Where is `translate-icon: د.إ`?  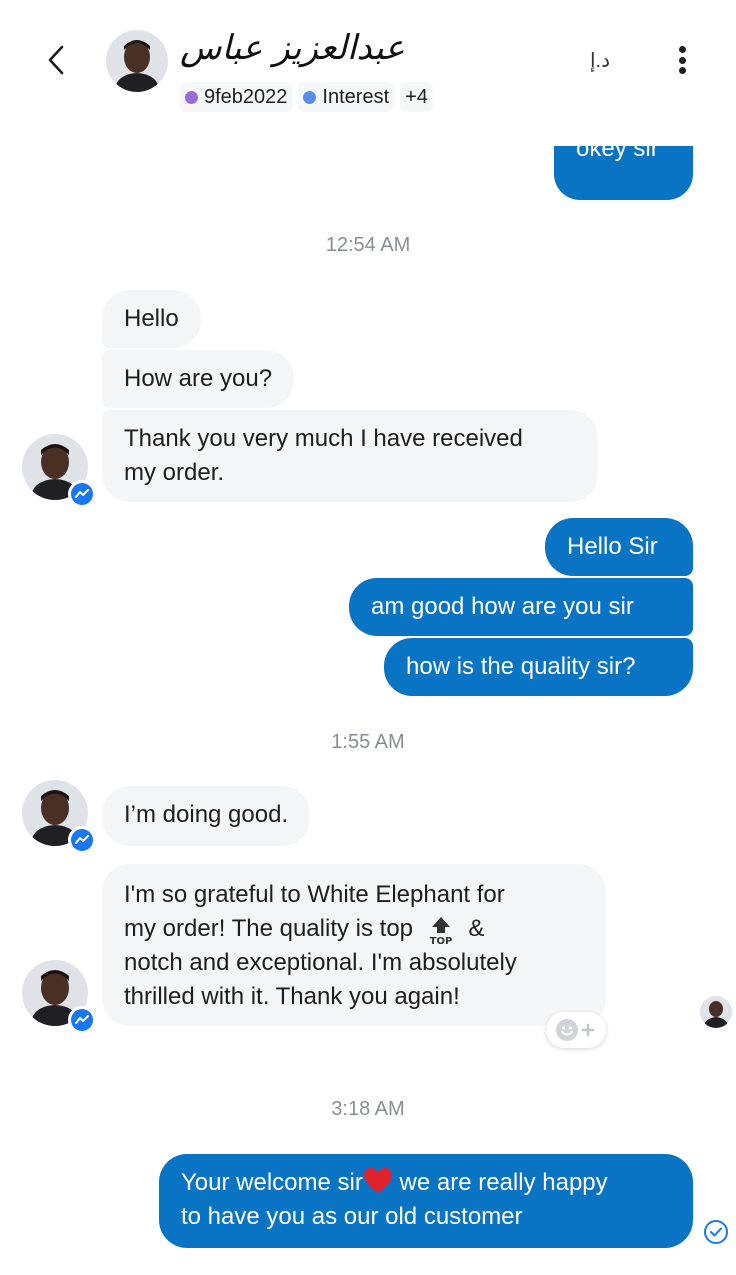 translate-icon: د.إ is located at coordinates (600, 60).